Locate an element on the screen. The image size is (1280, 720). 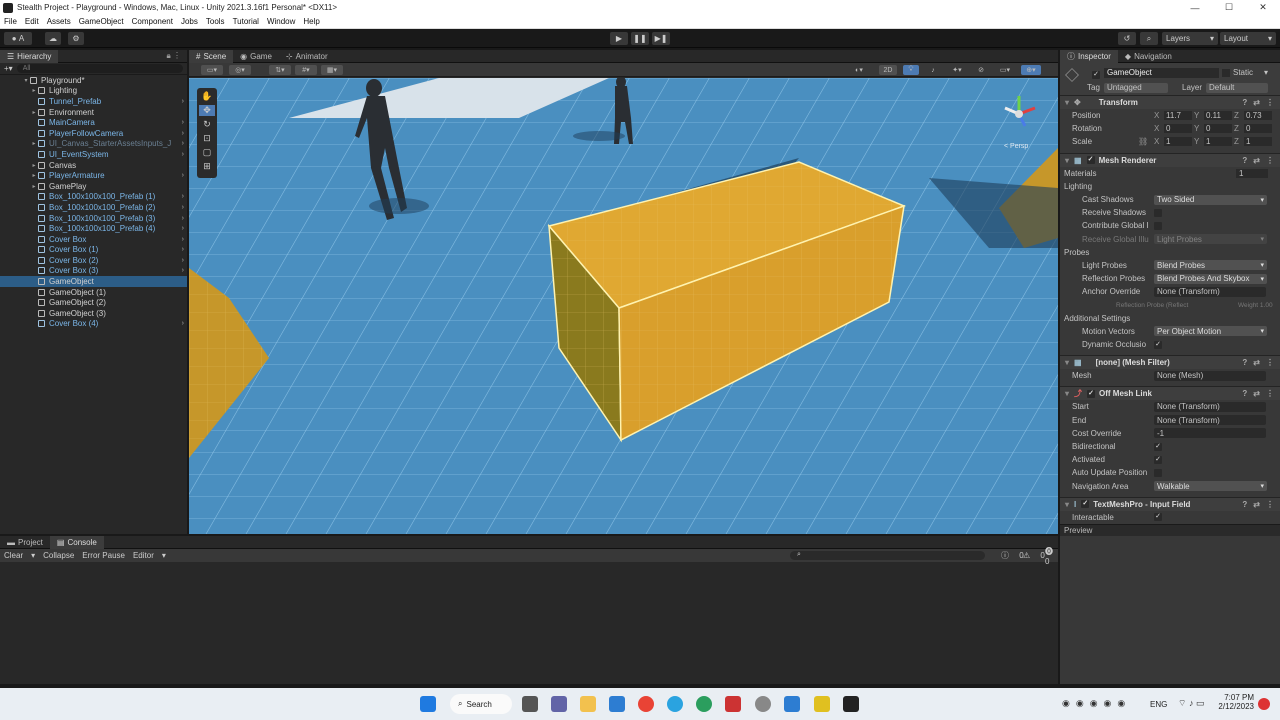
start-icon is located at coordinates (428, 704).